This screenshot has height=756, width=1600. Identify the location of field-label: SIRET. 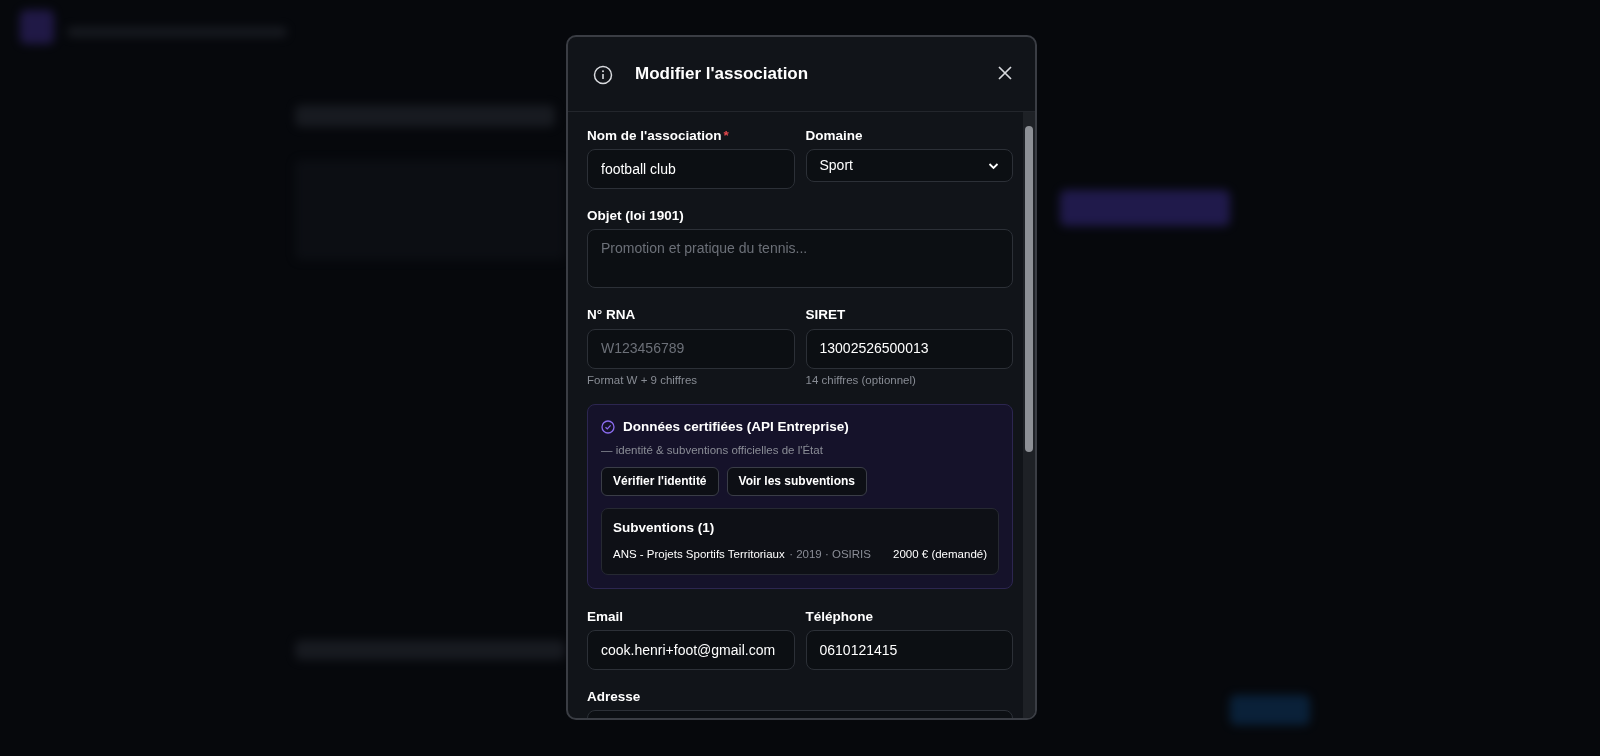
(826, 315).